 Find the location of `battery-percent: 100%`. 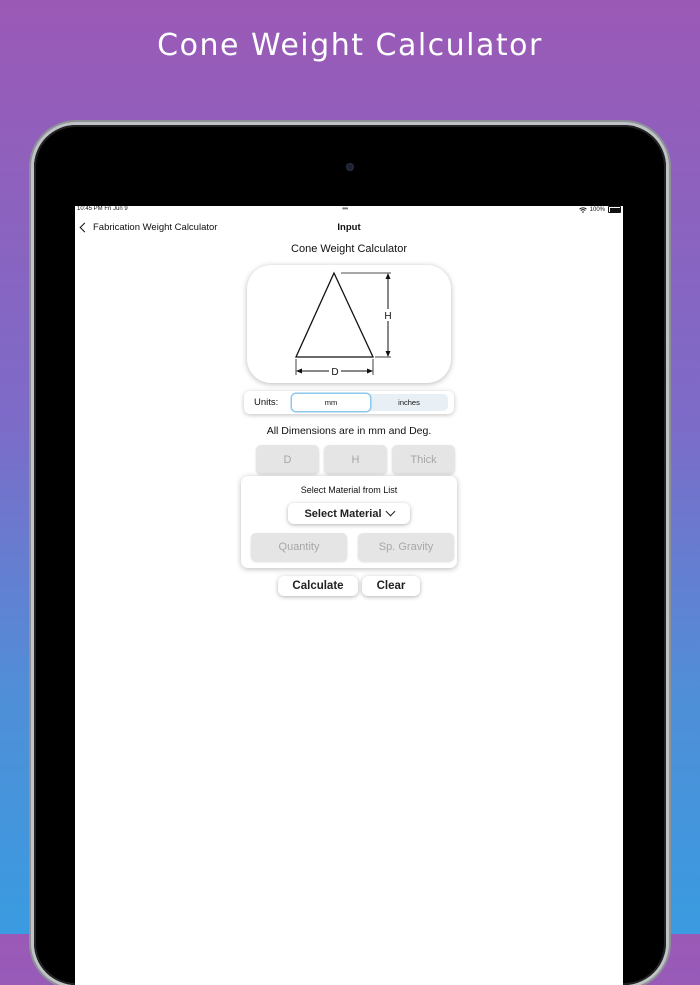

battery-percent: 100% is located at coordinates (597, 209).